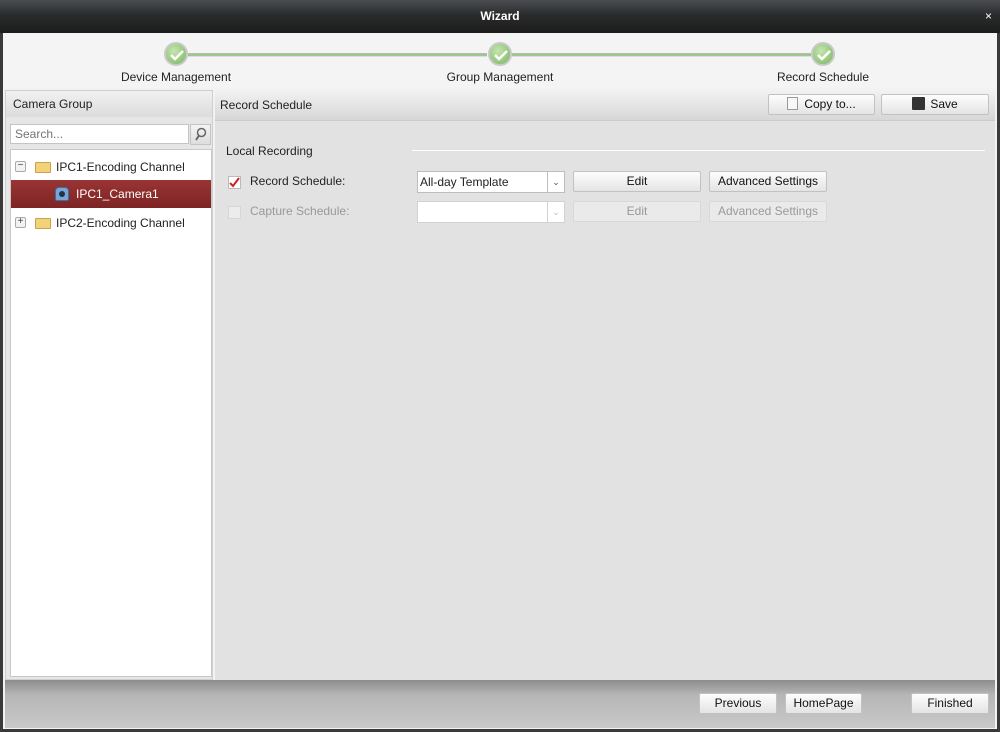  What do you see at coordinates (637, 181) in the screenshot?
I see `edit-record-button: Edit` at bounding box center [637, 181].